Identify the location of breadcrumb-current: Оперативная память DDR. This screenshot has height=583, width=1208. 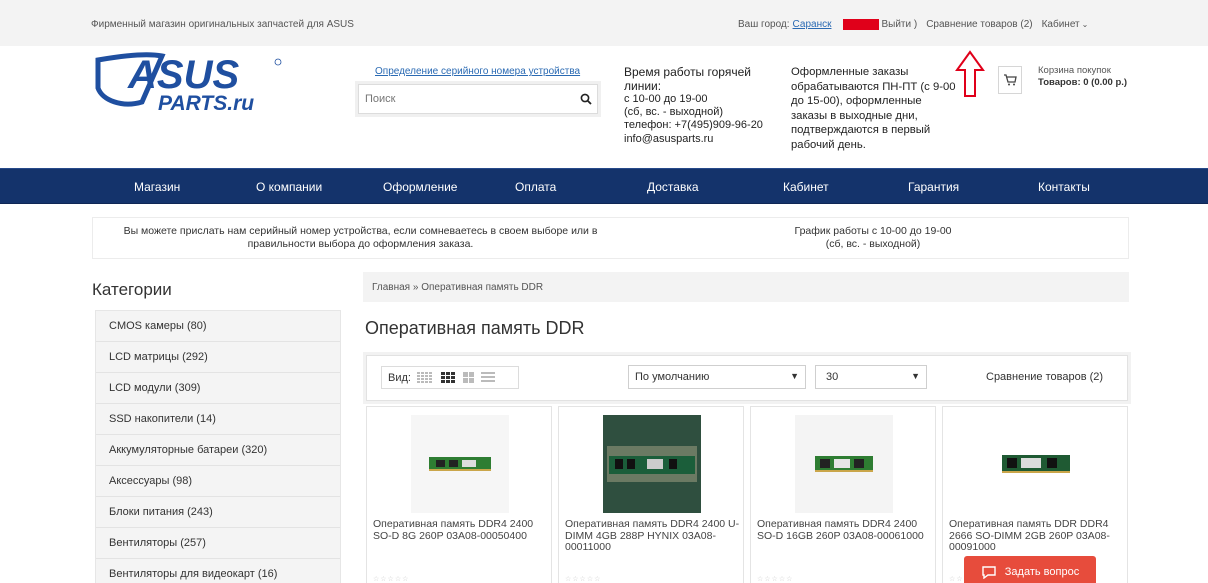
(482, 287).